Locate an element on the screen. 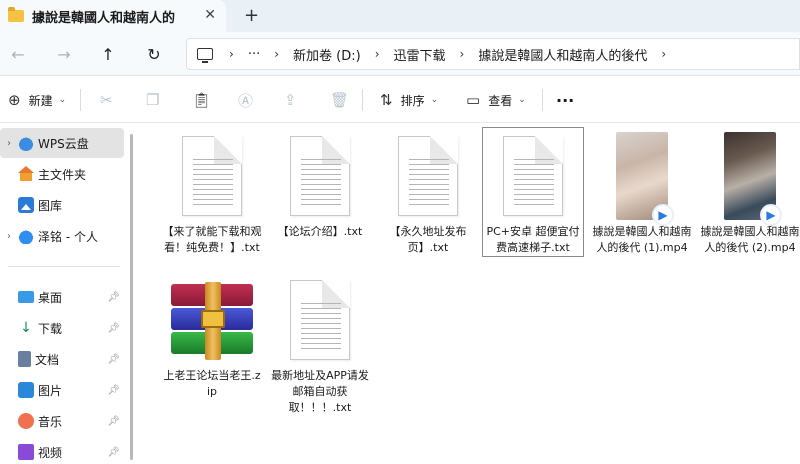  breadcrumb-current: 據說是韓國人和越南人的後代 is located at coordinates (562, 54).